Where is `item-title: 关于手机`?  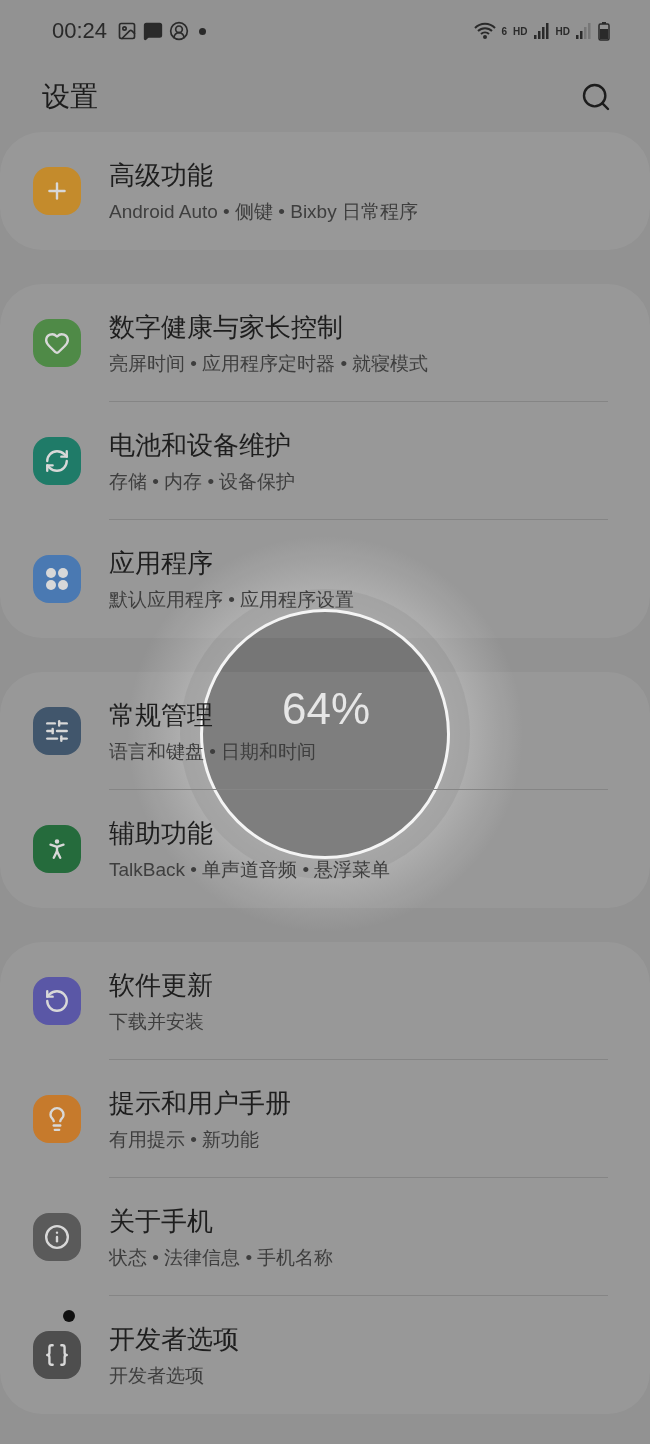 item-title: 关于手机 is located at coordinates (161, 1221).